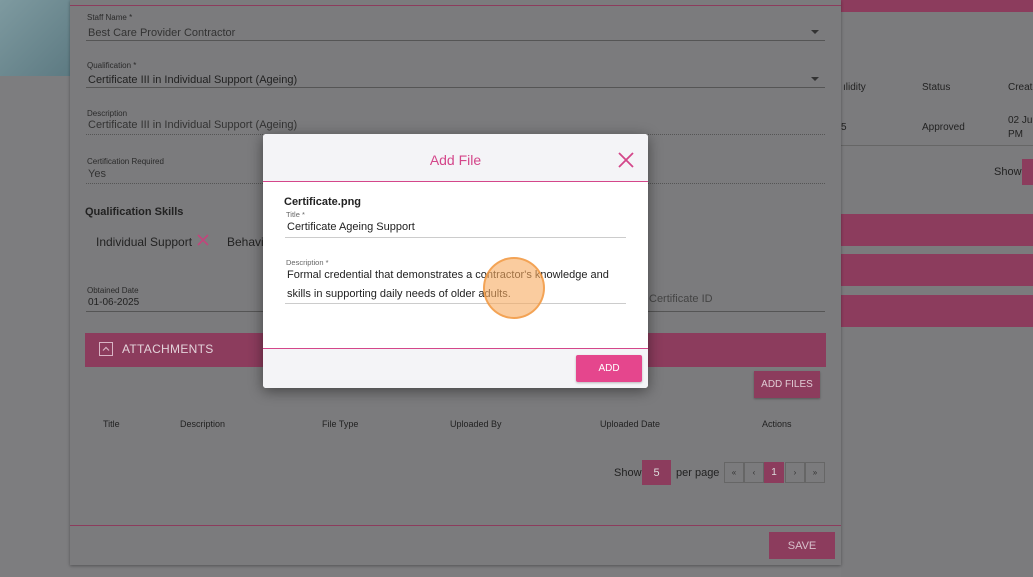 This screenshot has width=1033, height=577. What do you see at coordinates (514, 288) in the screenshot?
I see `click-indicator` at bounding box center [514, 288].